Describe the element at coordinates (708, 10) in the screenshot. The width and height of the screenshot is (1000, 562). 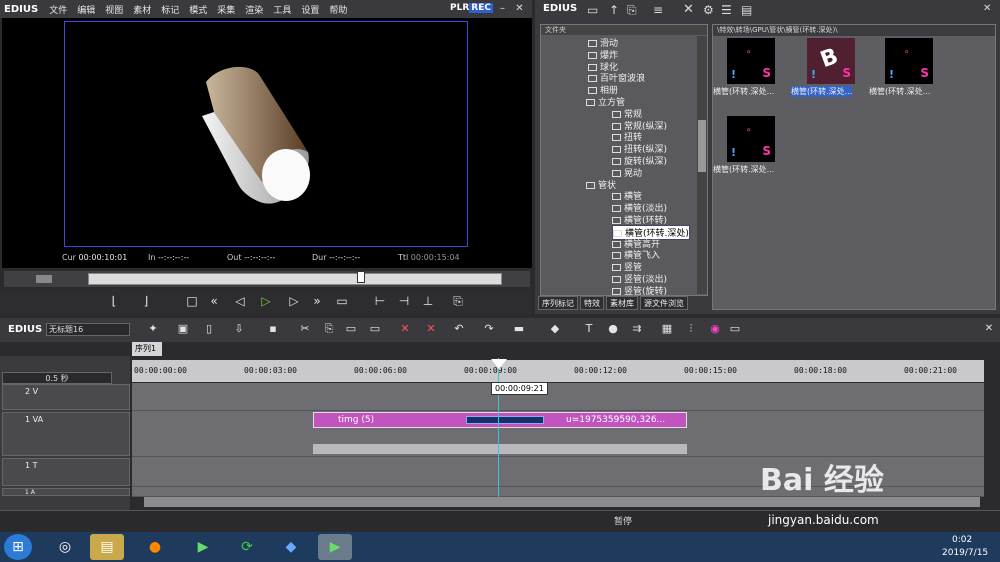
I see `effect-icon: ⚙` at that location.